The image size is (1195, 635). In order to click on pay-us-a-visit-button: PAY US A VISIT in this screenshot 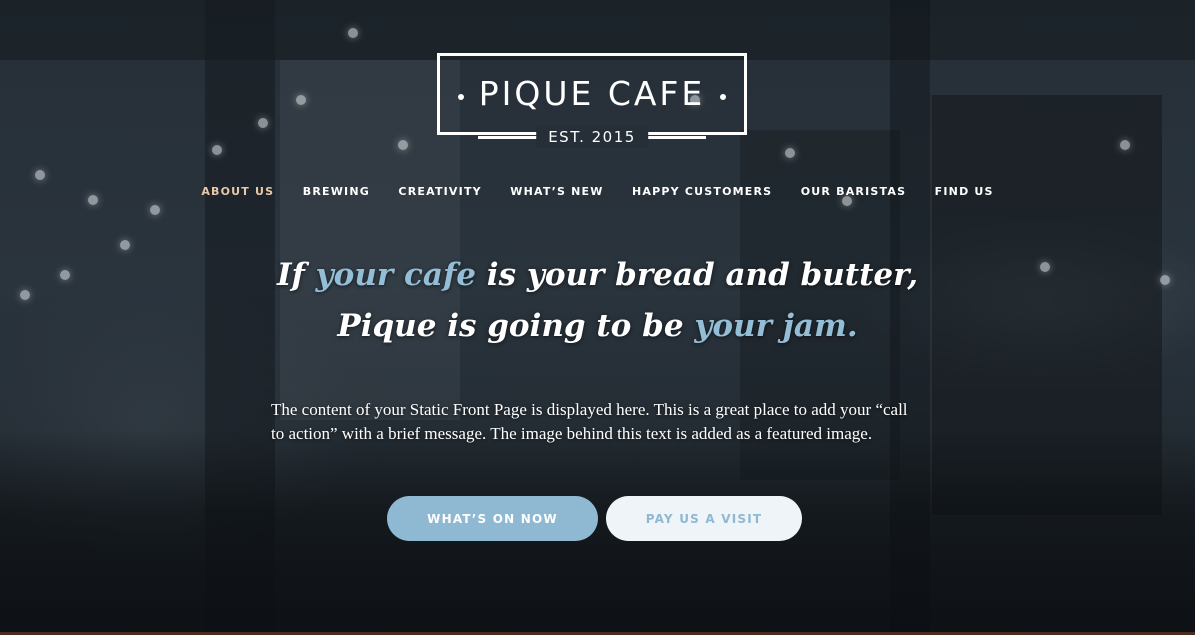, I will do `click(704, 518)`.